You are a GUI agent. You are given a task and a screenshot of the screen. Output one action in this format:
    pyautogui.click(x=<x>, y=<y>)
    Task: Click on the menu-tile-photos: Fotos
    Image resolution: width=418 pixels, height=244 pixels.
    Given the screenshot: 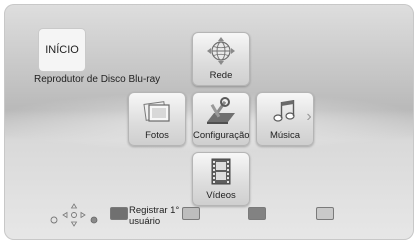 What is the action you would take?
    pyautogui.click(x=157, y=119)
    